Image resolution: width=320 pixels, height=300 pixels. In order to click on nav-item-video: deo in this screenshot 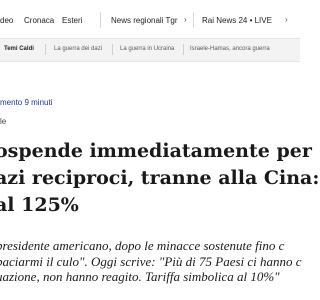, I will do `click(6, 20)`.